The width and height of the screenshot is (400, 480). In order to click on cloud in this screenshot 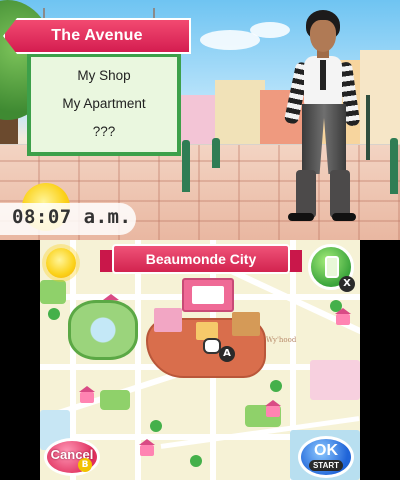, I will do `click(270, 30)`.